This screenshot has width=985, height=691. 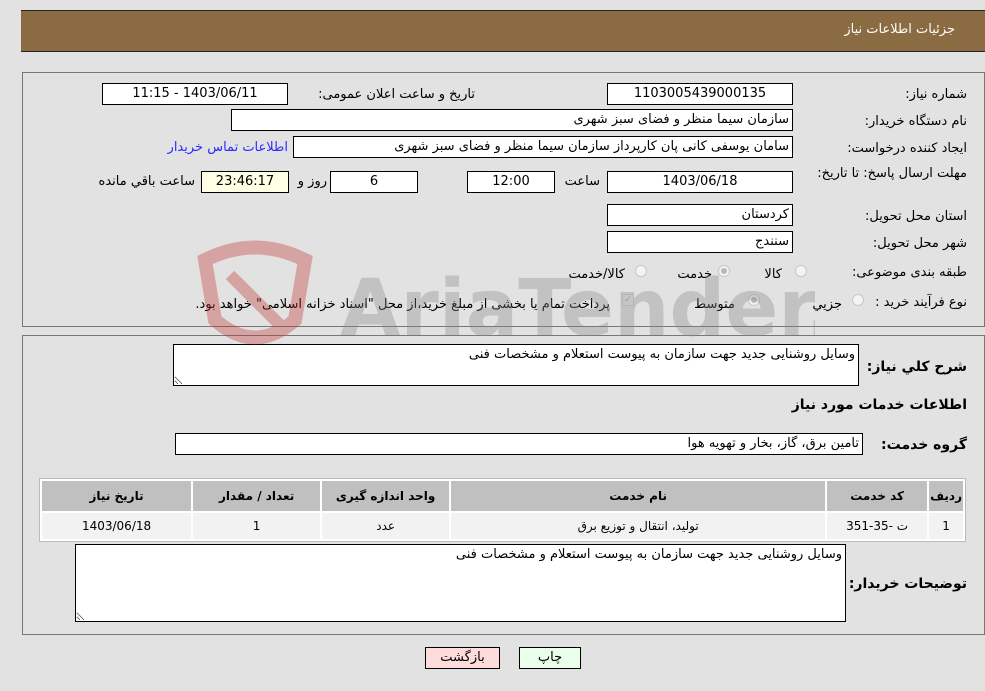 What do you see at coordinates (700, 94) in the screenshot?
I see `need-number-field: 1103005439000135` at bounding box center [700, 94].